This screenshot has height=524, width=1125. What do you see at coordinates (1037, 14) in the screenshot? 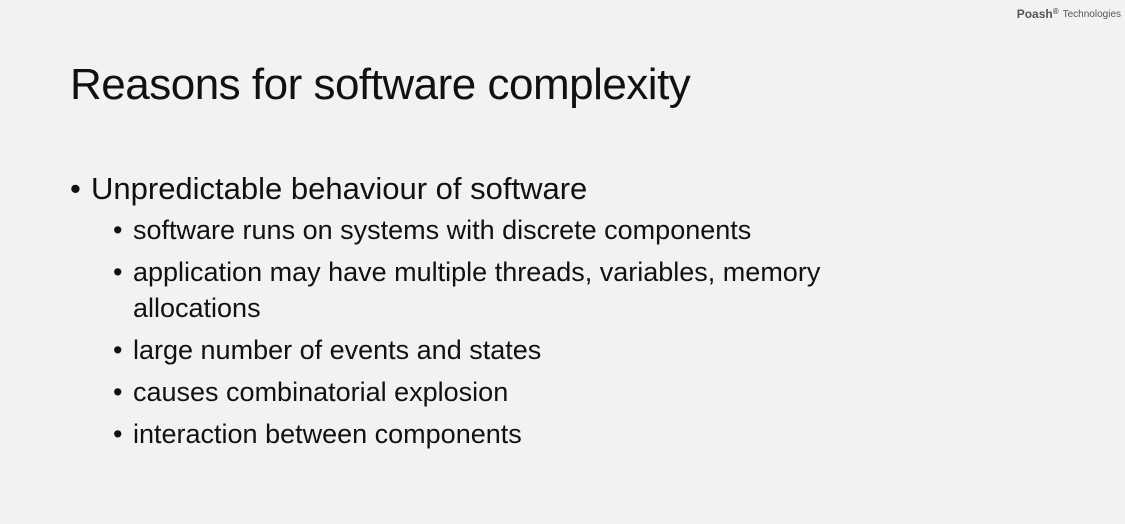
I see `brand-name: Poash®` at bounding box center [1037, 14].